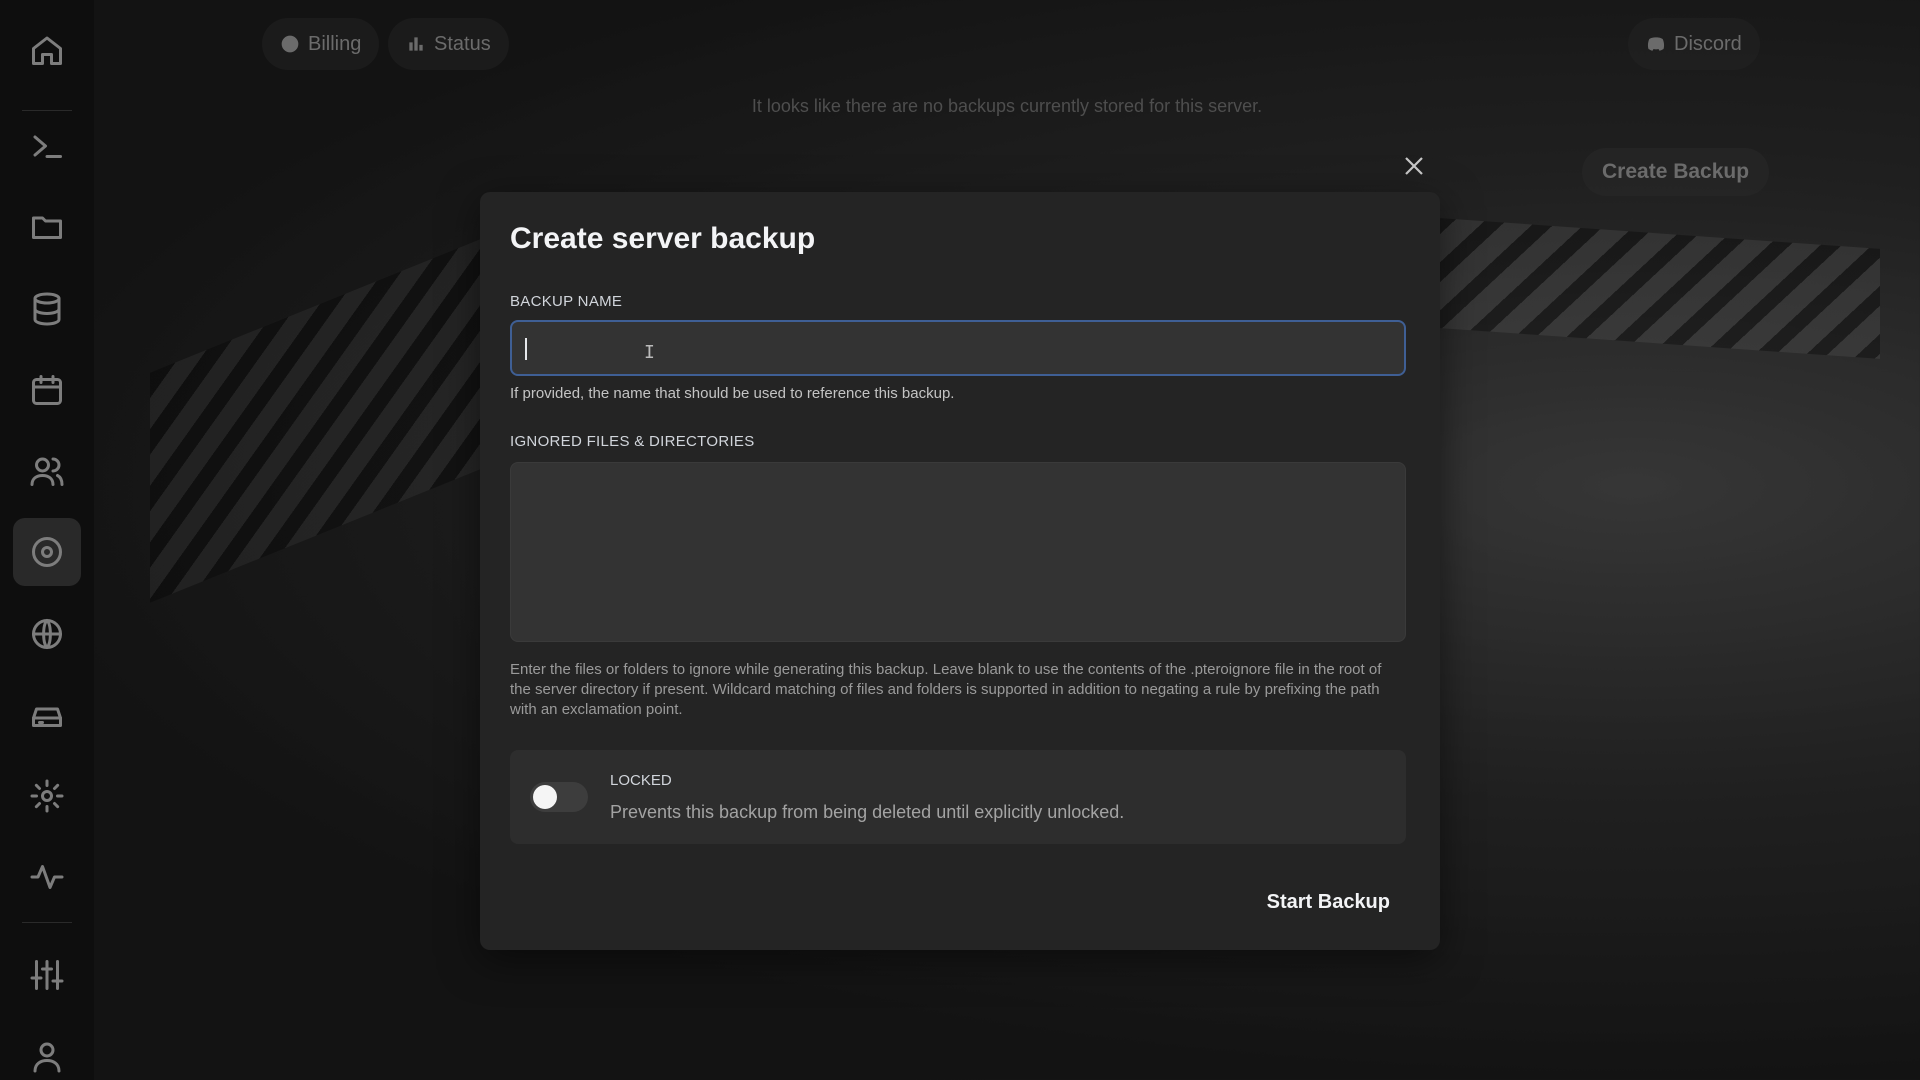  I want to click on sidebar-divider, so click(47, 922).